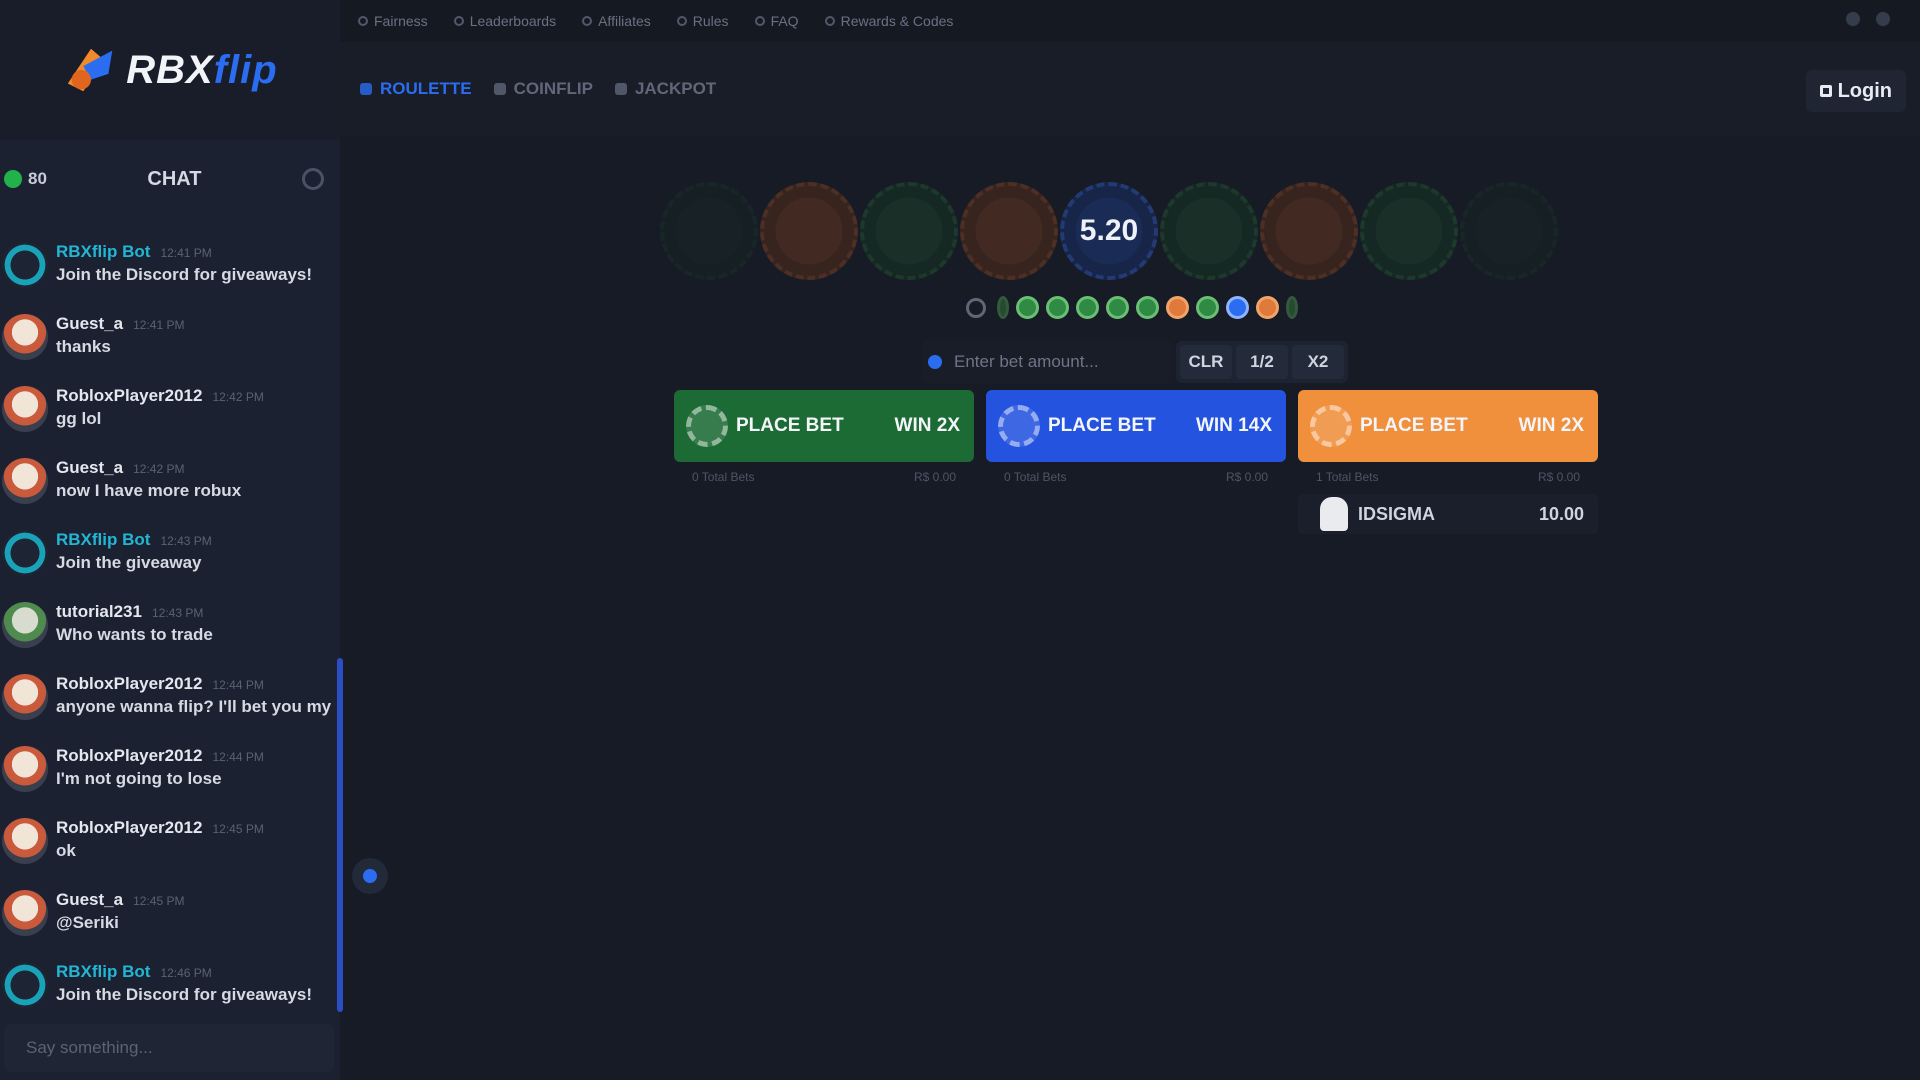 This screenshot has height=1080, width=1920. Describe the element at coordinates (1448, 514) in the screenshot. I see `player-bet-row: IDSIGMA 10.00` at that location.